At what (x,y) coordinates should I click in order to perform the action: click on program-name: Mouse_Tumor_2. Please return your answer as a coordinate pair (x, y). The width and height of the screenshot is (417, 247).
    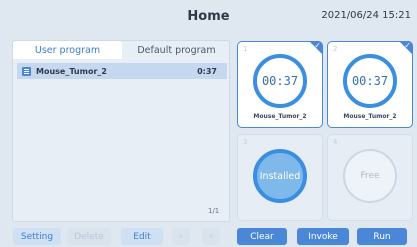
    Looking at the image, I should click on (71, 71).